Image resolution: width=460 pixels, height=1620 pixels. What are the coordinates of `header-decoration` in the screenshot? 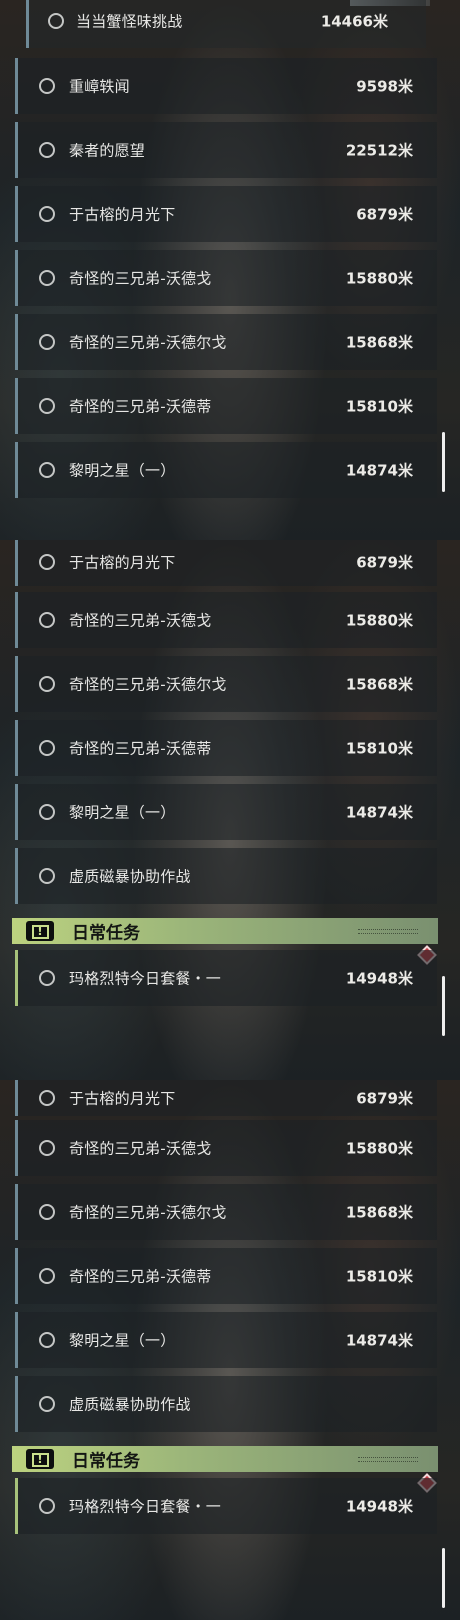 It's located at (388, 931).